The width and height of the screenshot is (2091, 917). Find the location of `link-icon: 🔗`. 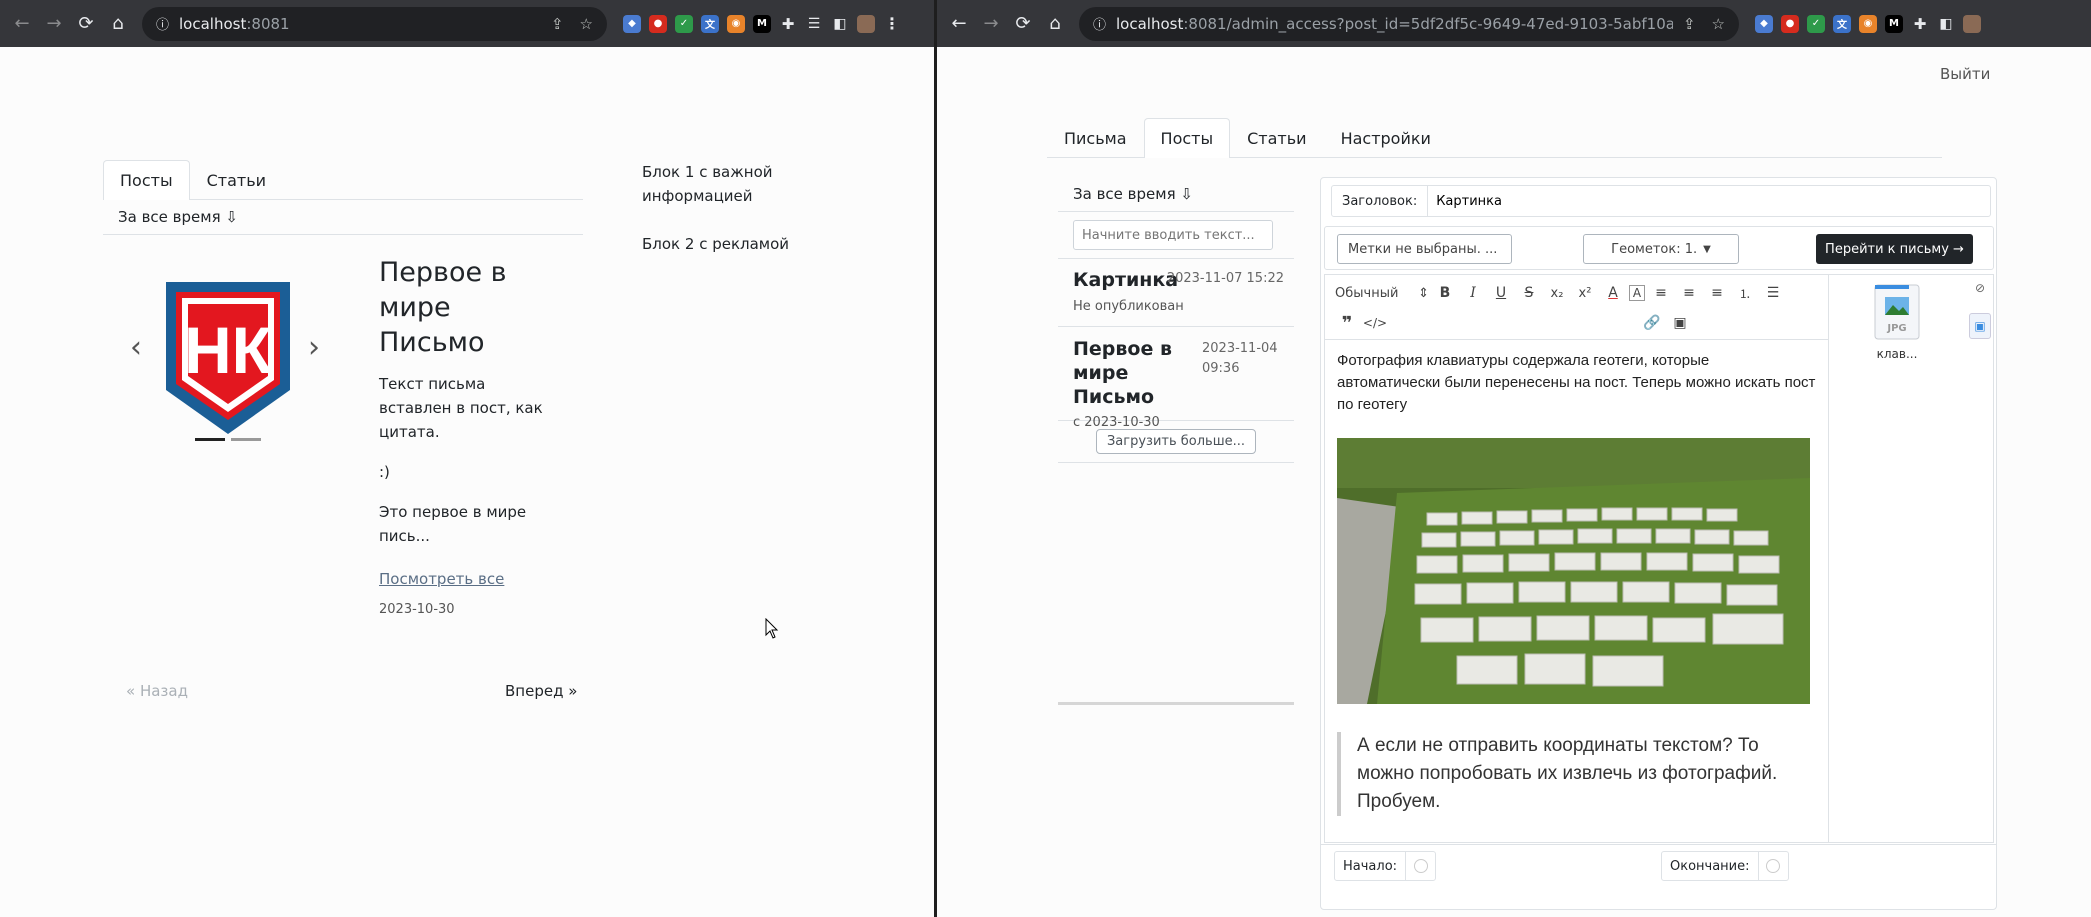

link-icon: 🔗 is located at coordinates (1652, 323).